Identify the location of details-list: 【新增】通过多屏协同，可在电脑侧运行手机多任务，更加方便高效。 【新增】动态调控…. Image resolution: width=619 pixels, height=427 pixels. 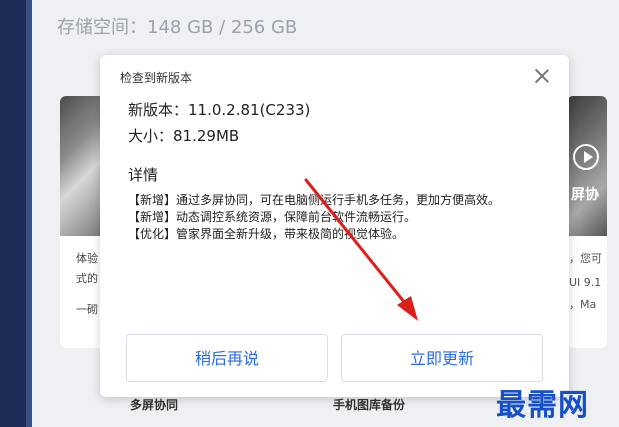
(338, 217).